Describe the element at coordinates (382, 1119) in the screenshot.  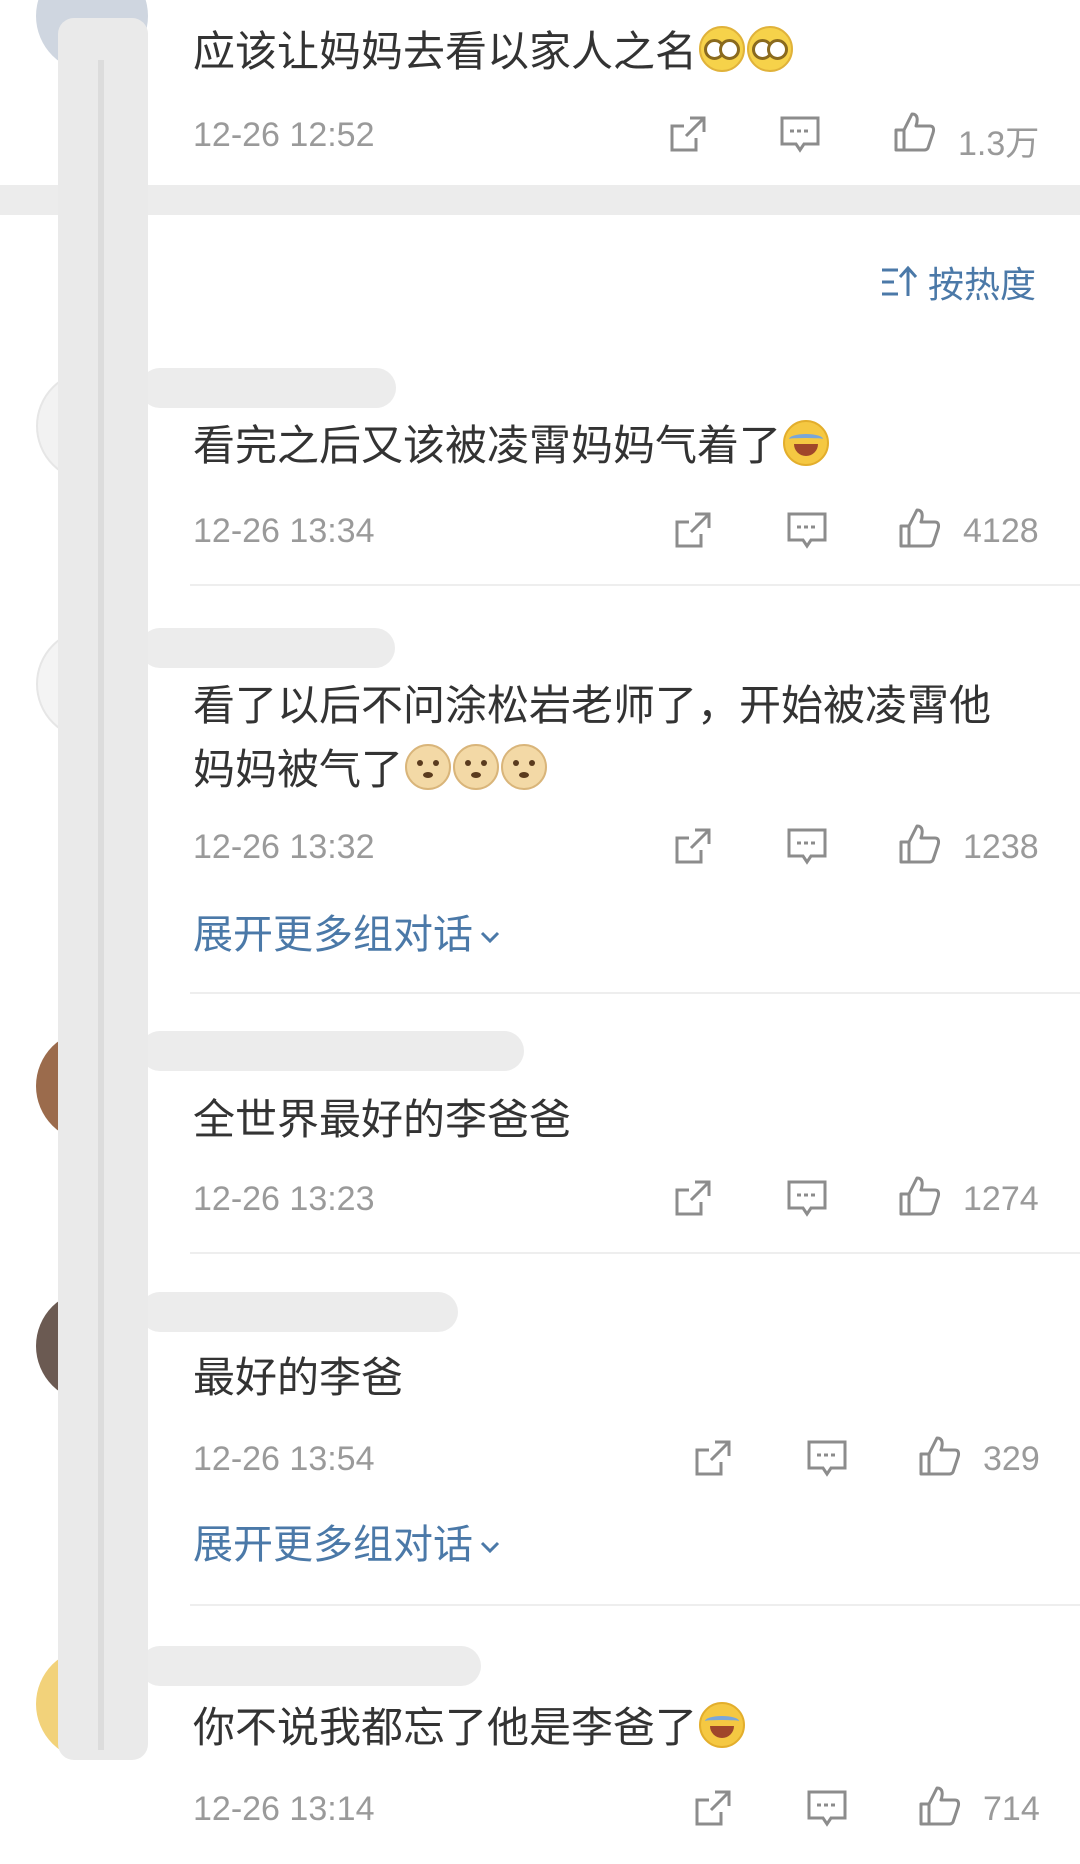
I see `comment-body: 全世界最好的李爸爸` at that location.